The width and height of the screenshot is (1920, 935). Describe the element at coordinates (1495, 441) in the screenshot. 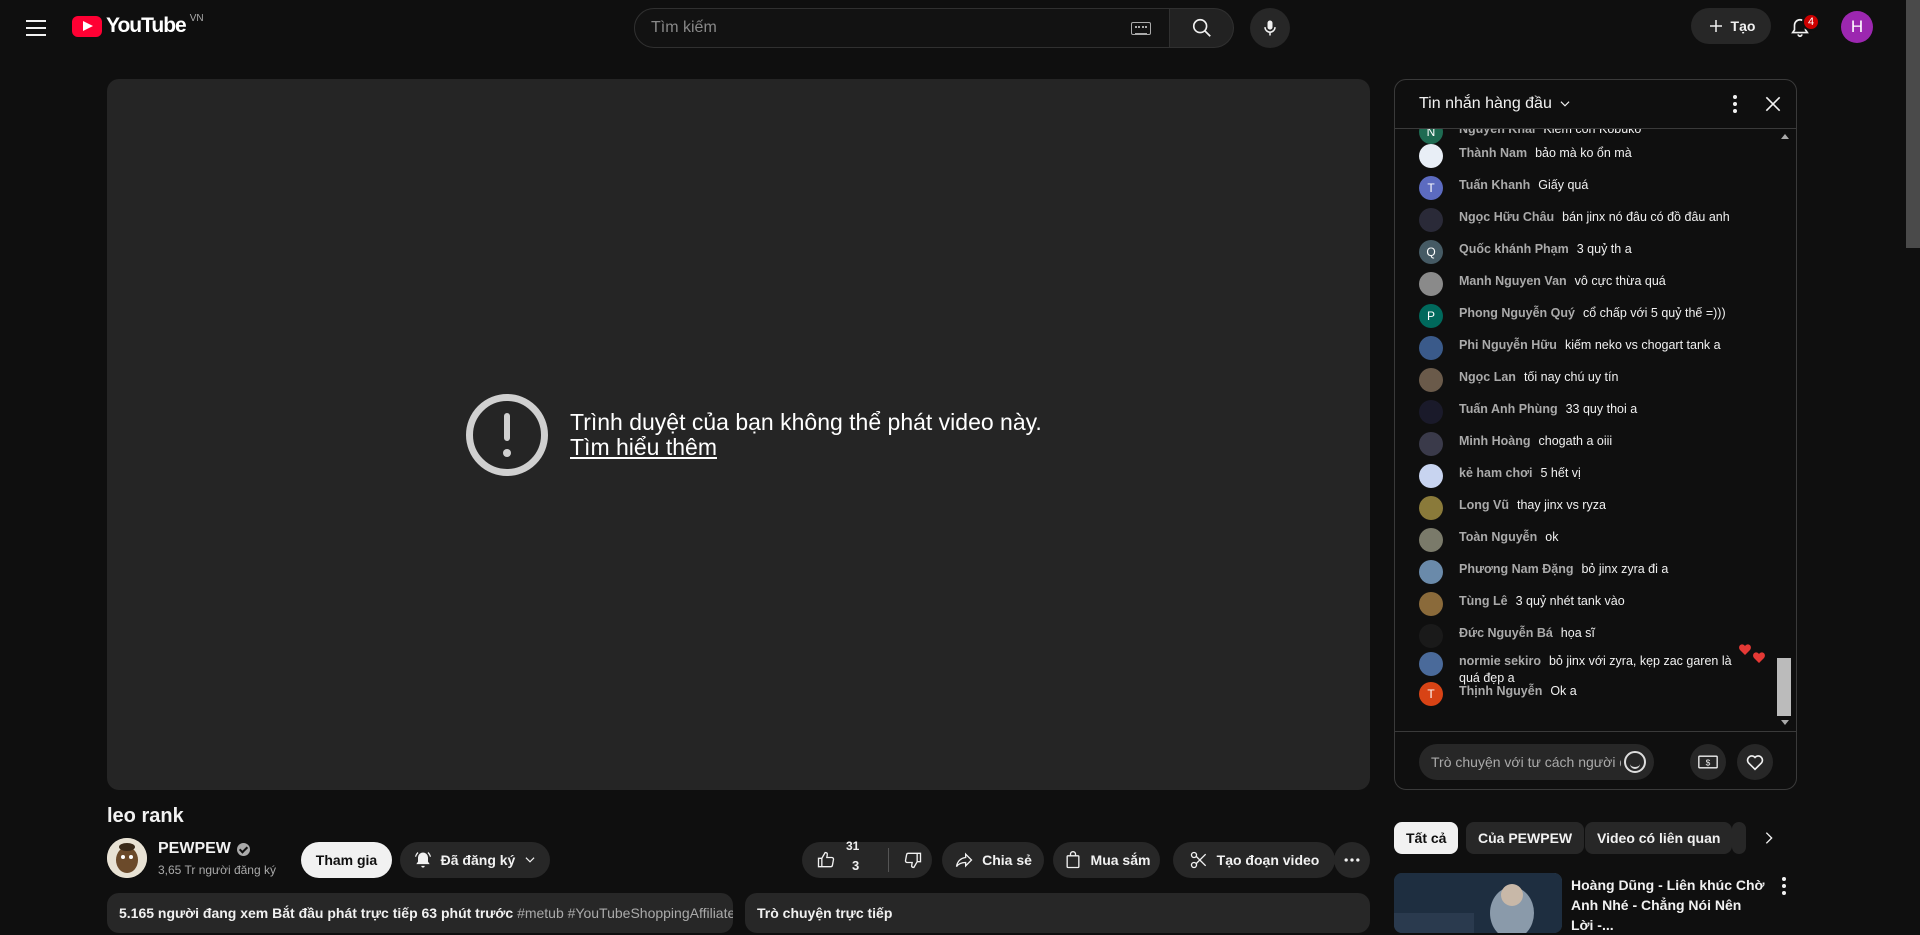

I see `chat-author-name: Minh Hoàng` at that location.